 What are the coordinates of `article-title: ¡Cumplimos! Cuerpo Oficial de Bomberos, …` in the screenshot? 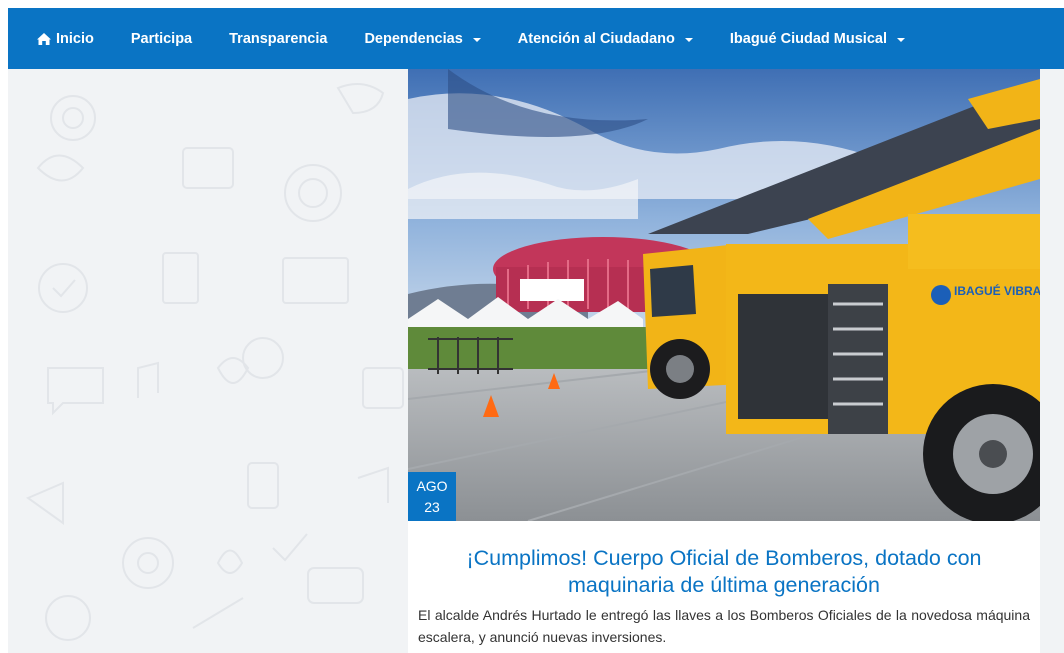 It's located at (724, 572).